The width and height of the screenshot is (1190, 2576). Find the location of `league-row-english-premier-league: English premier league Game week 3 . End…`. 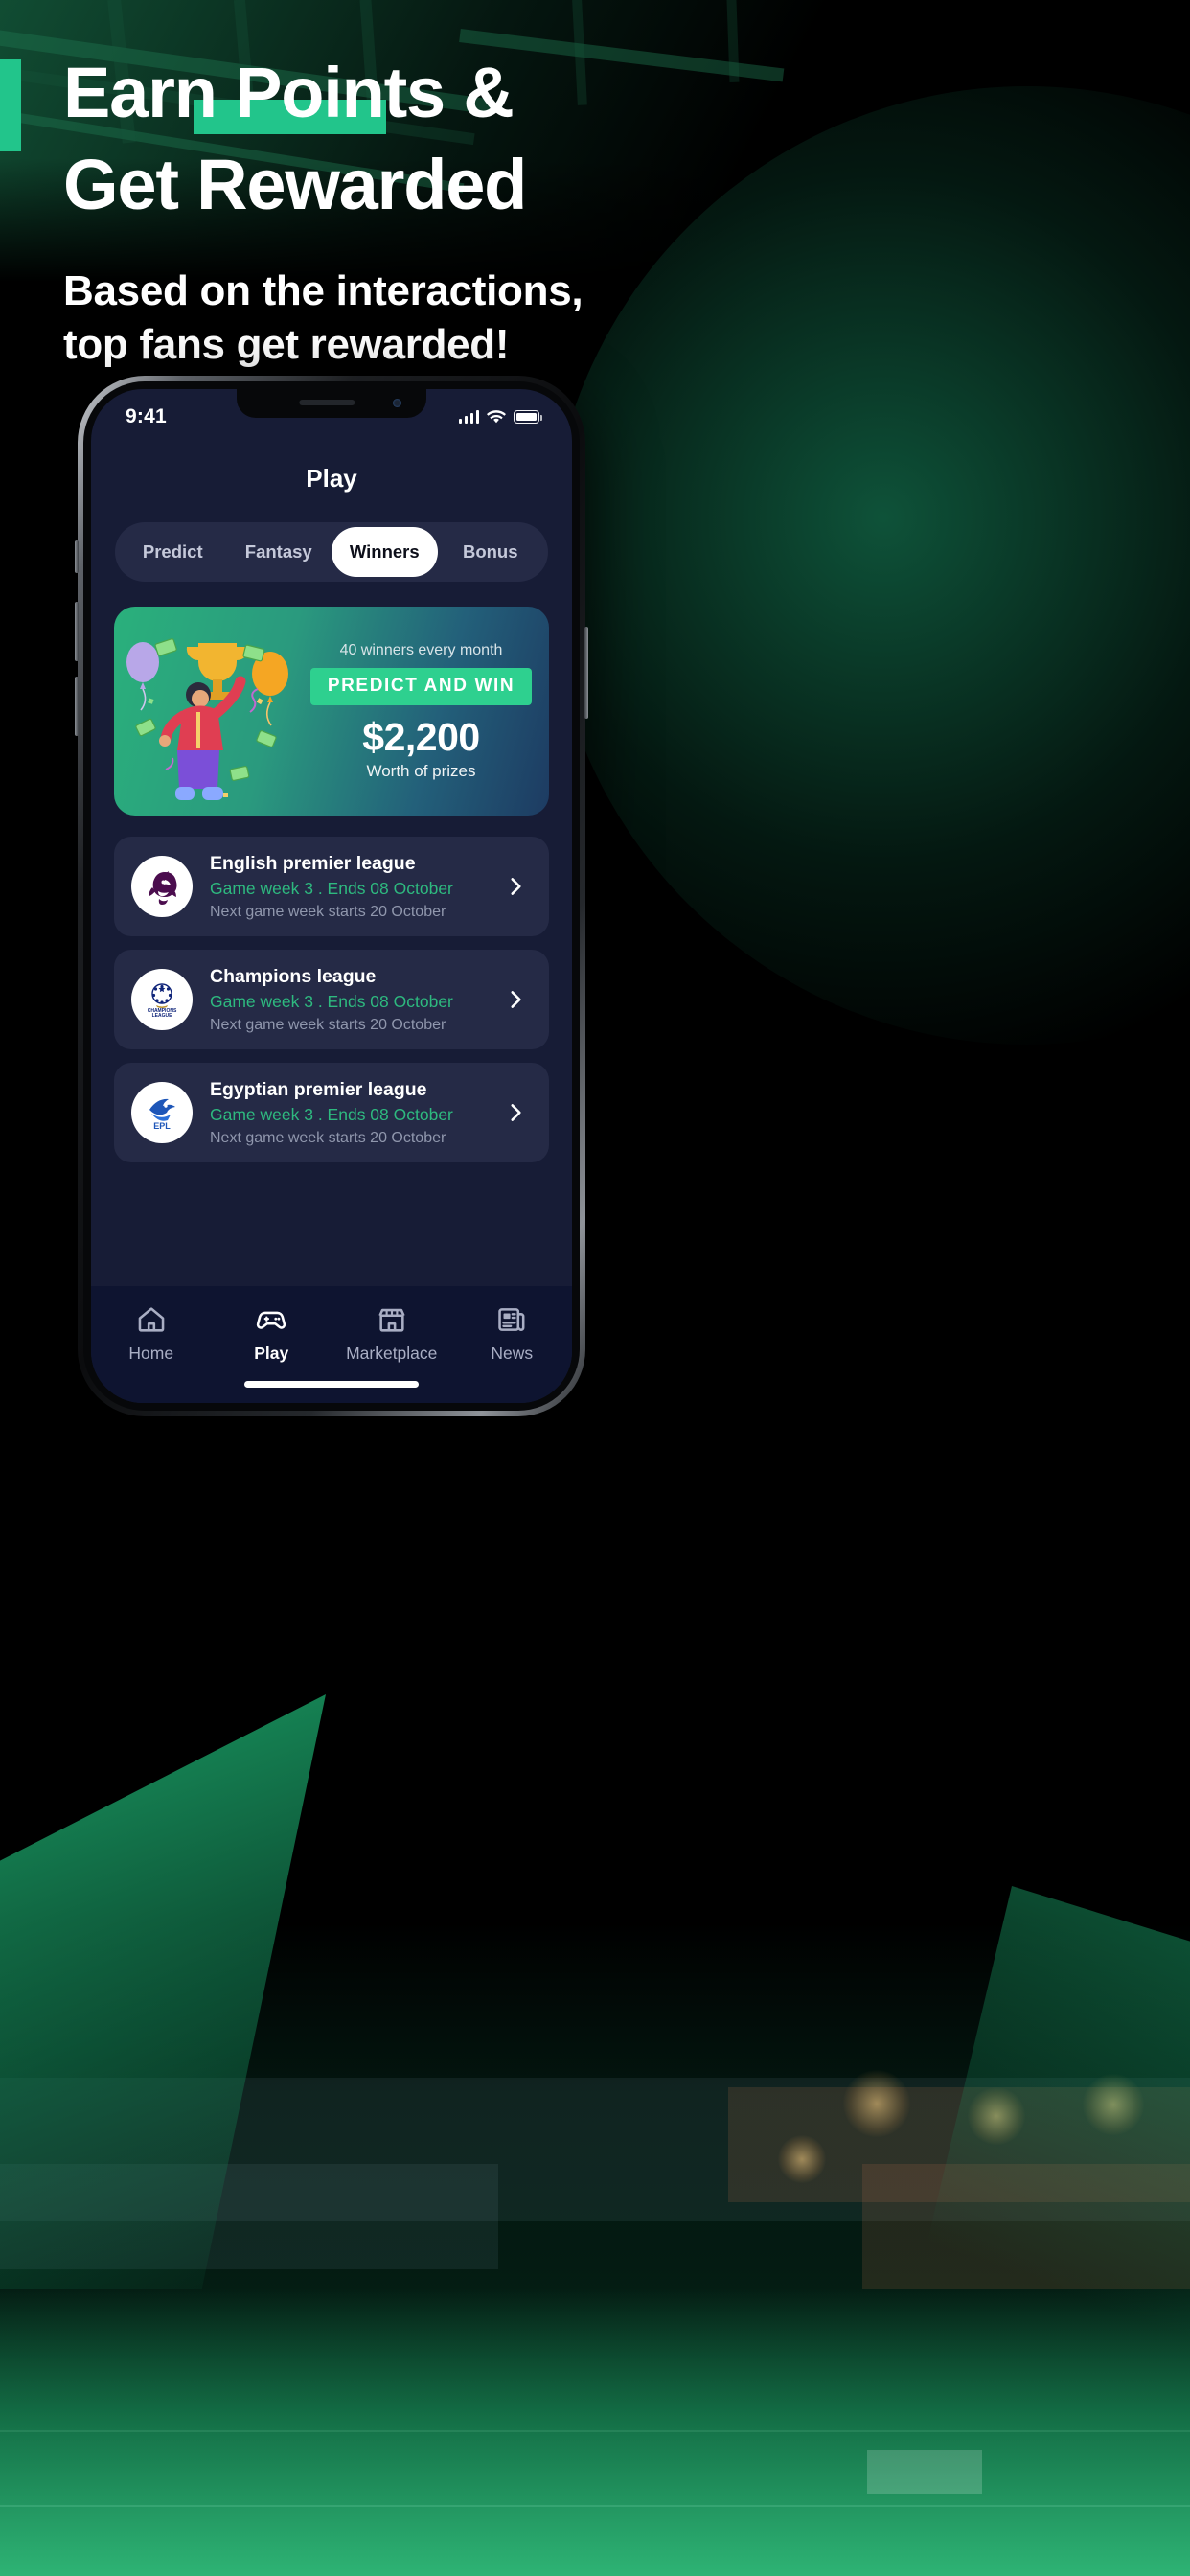

league-row-english-premier-league: English premier league Game week 3 . End… is located at coordinates (332, 886).